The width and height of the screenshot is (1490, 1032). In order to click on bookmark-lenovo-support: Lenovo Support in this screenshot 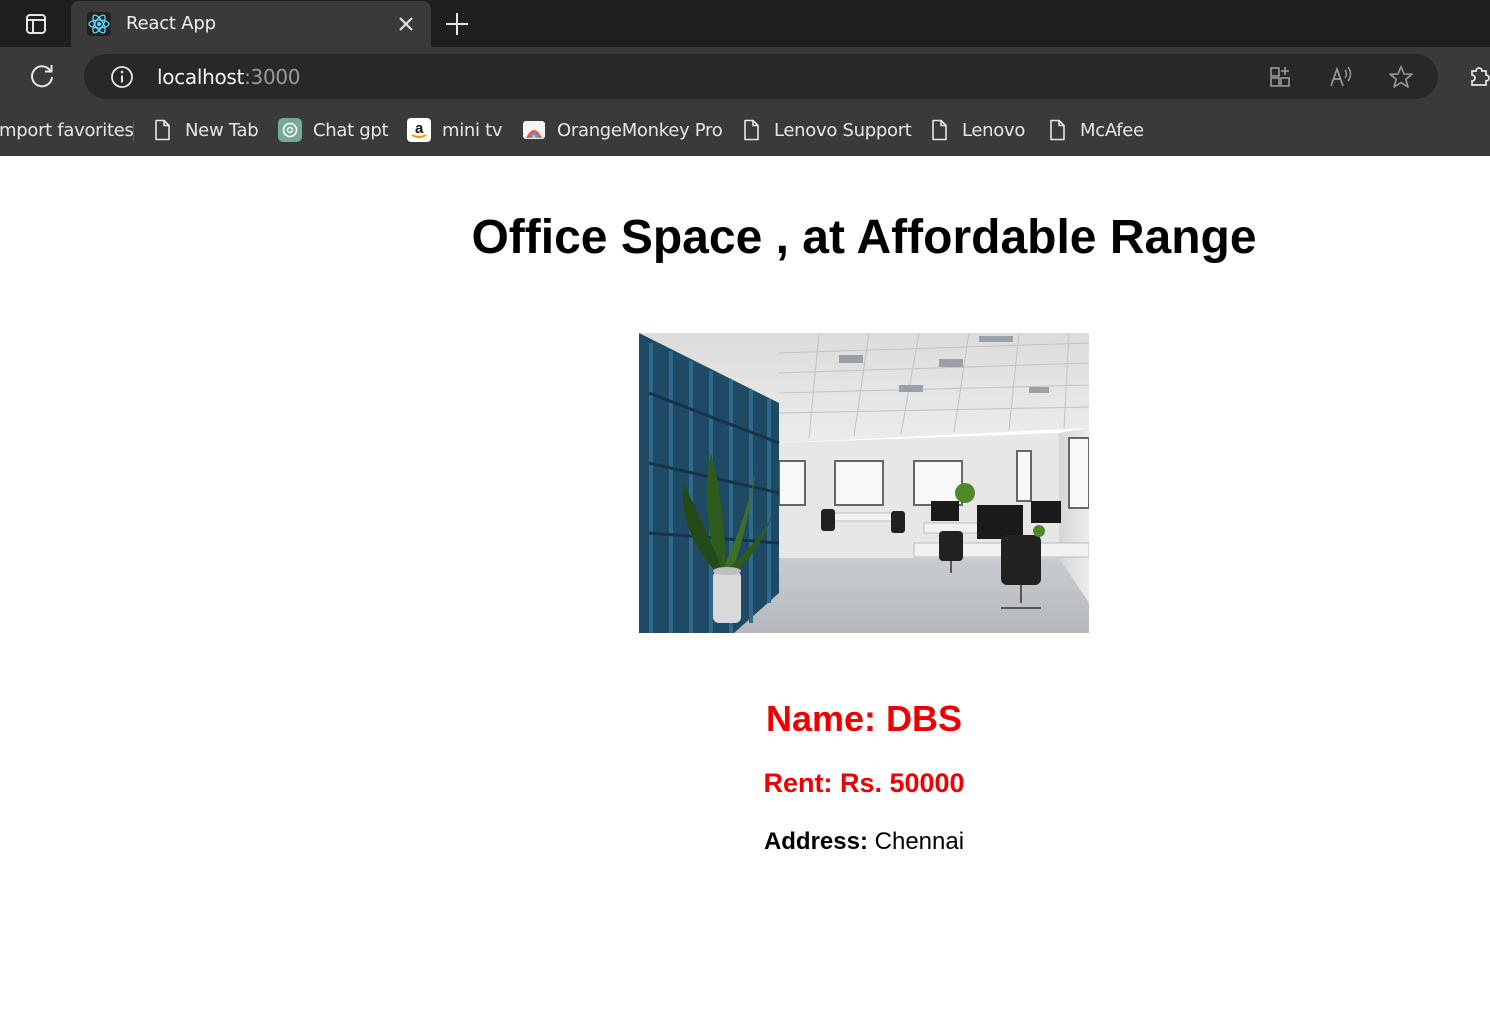, I will do `click(825, 130)`.